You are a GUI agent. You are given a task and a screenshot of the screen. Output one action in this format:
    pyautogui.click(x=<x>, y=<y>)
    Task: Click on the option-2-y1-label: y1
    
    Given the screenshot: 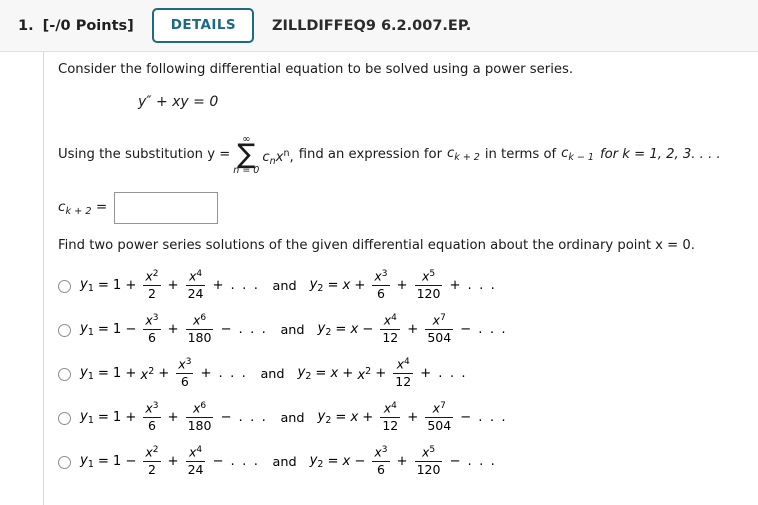 What is the action you would take?
    pyautogui.click(x=87, y=330)
    